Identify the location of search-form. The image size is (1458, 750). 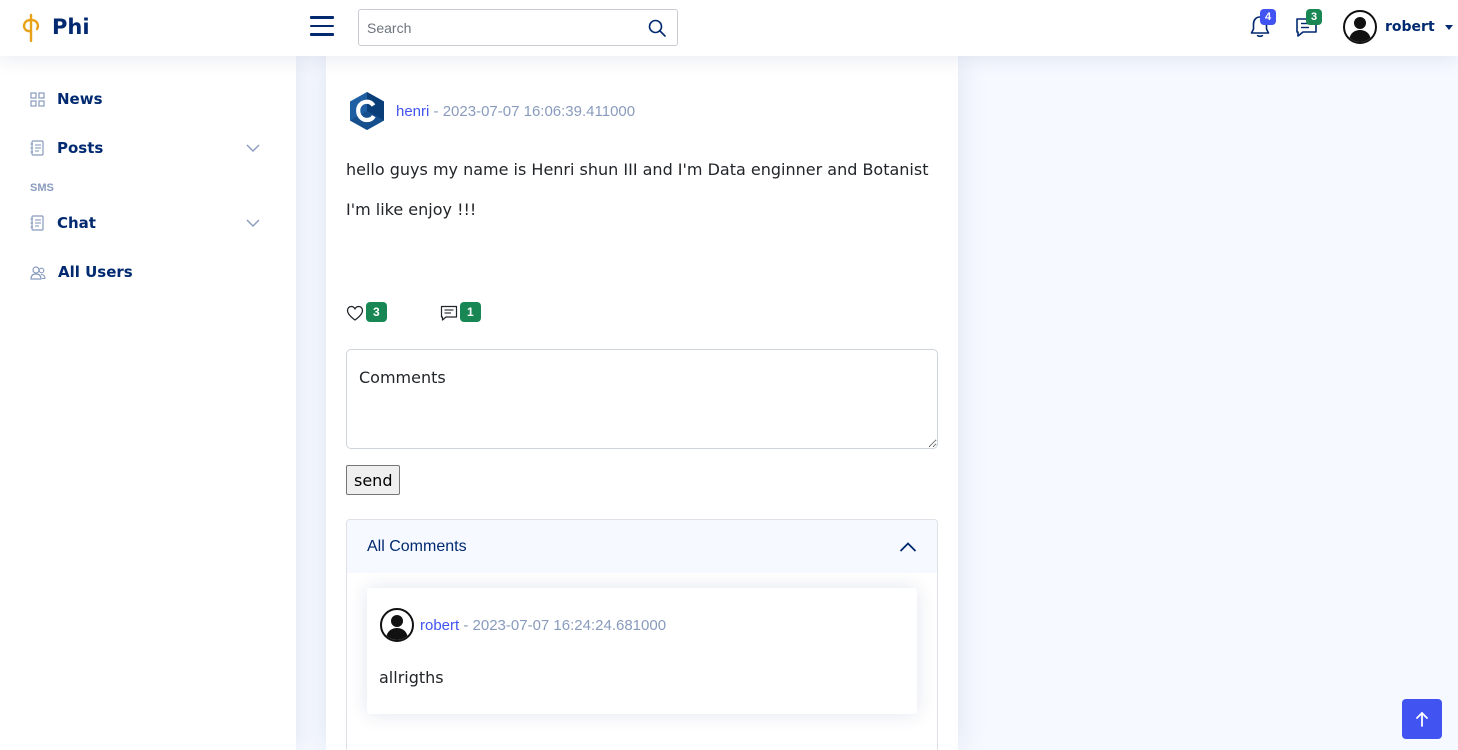
(518, 27).